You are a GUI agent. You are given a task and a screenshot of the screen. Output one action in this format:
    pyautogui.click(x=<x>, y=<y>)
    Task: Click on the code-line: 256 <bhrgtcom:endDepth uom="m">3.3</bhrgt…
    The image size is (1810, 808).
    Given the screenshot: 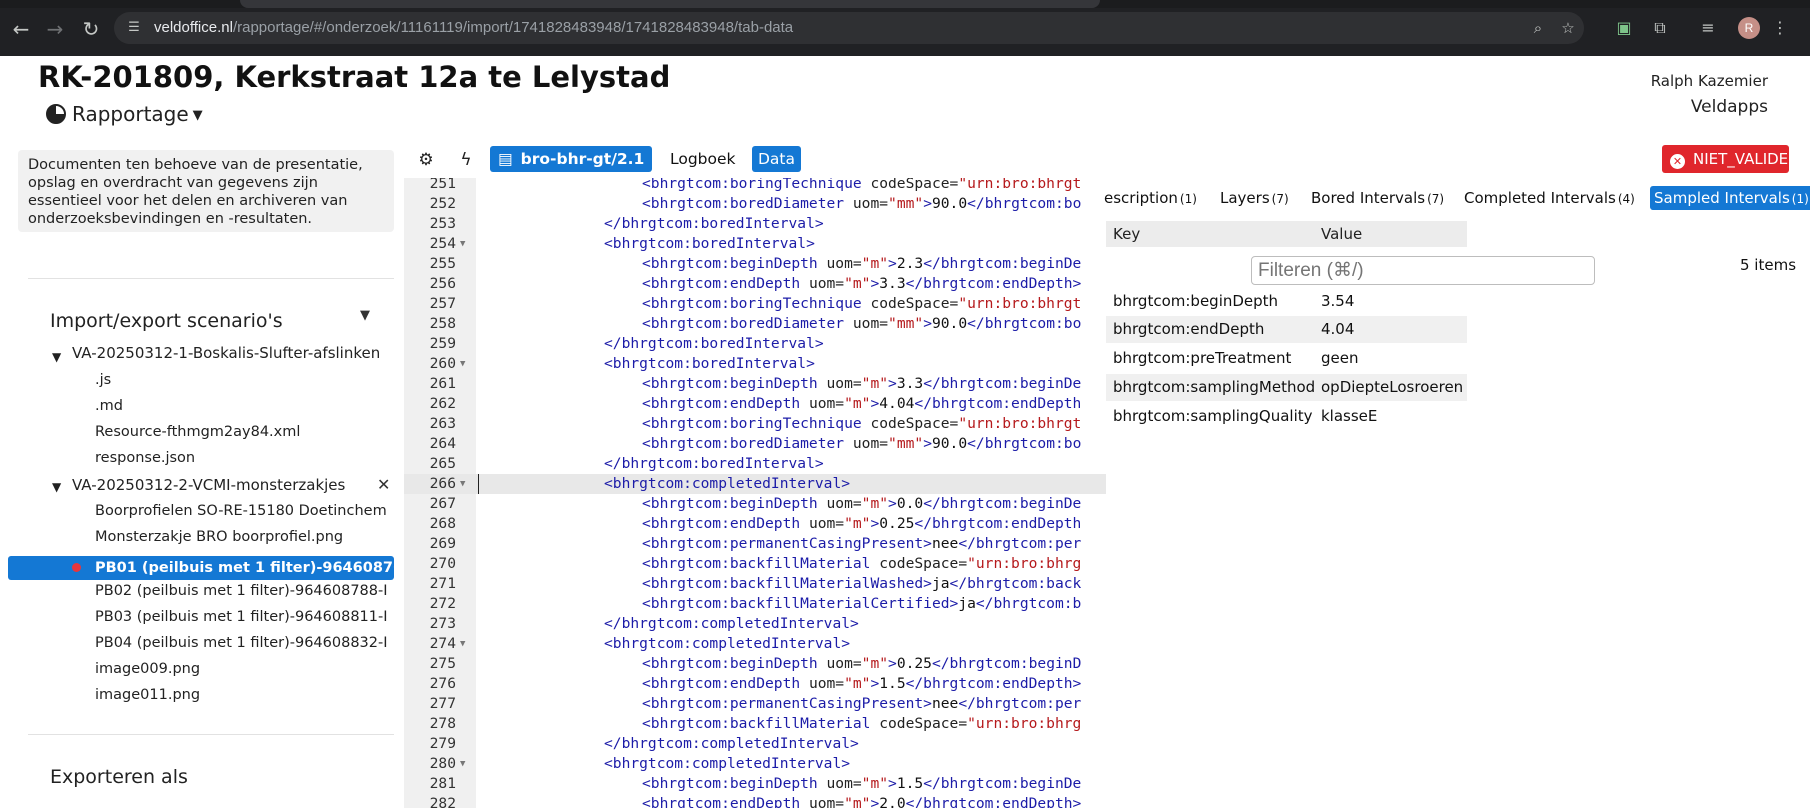 What is the action you would take?
    pyautogui.click(x=755, y=284)
    